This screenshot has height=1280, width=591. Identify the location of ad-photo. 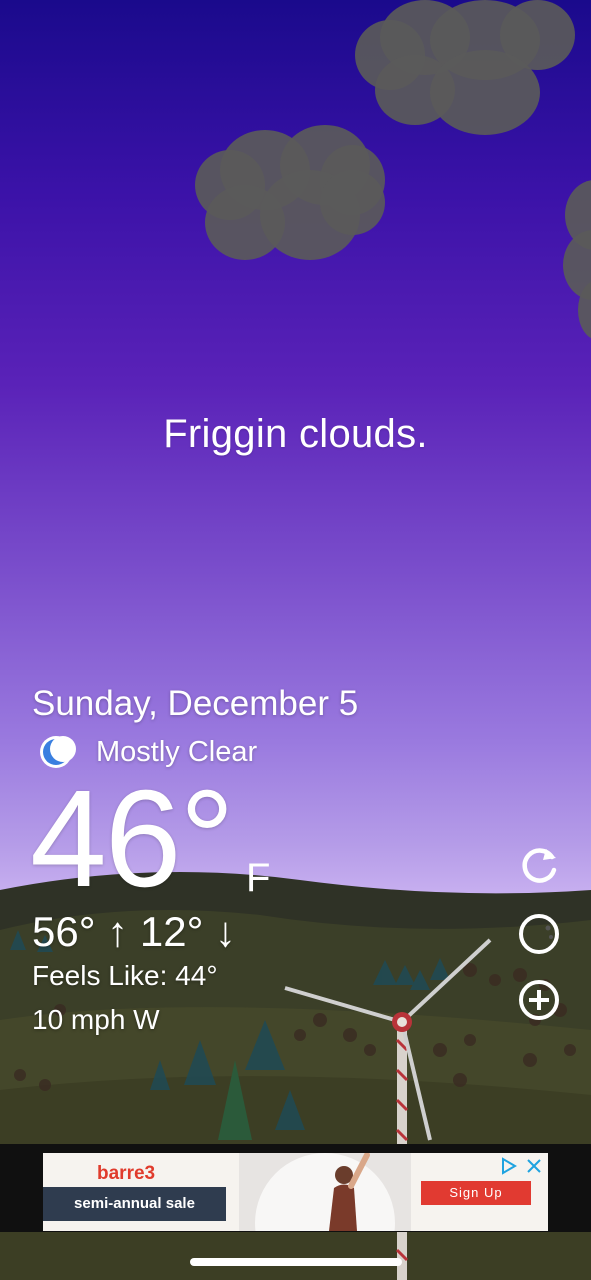
(325, 1192).